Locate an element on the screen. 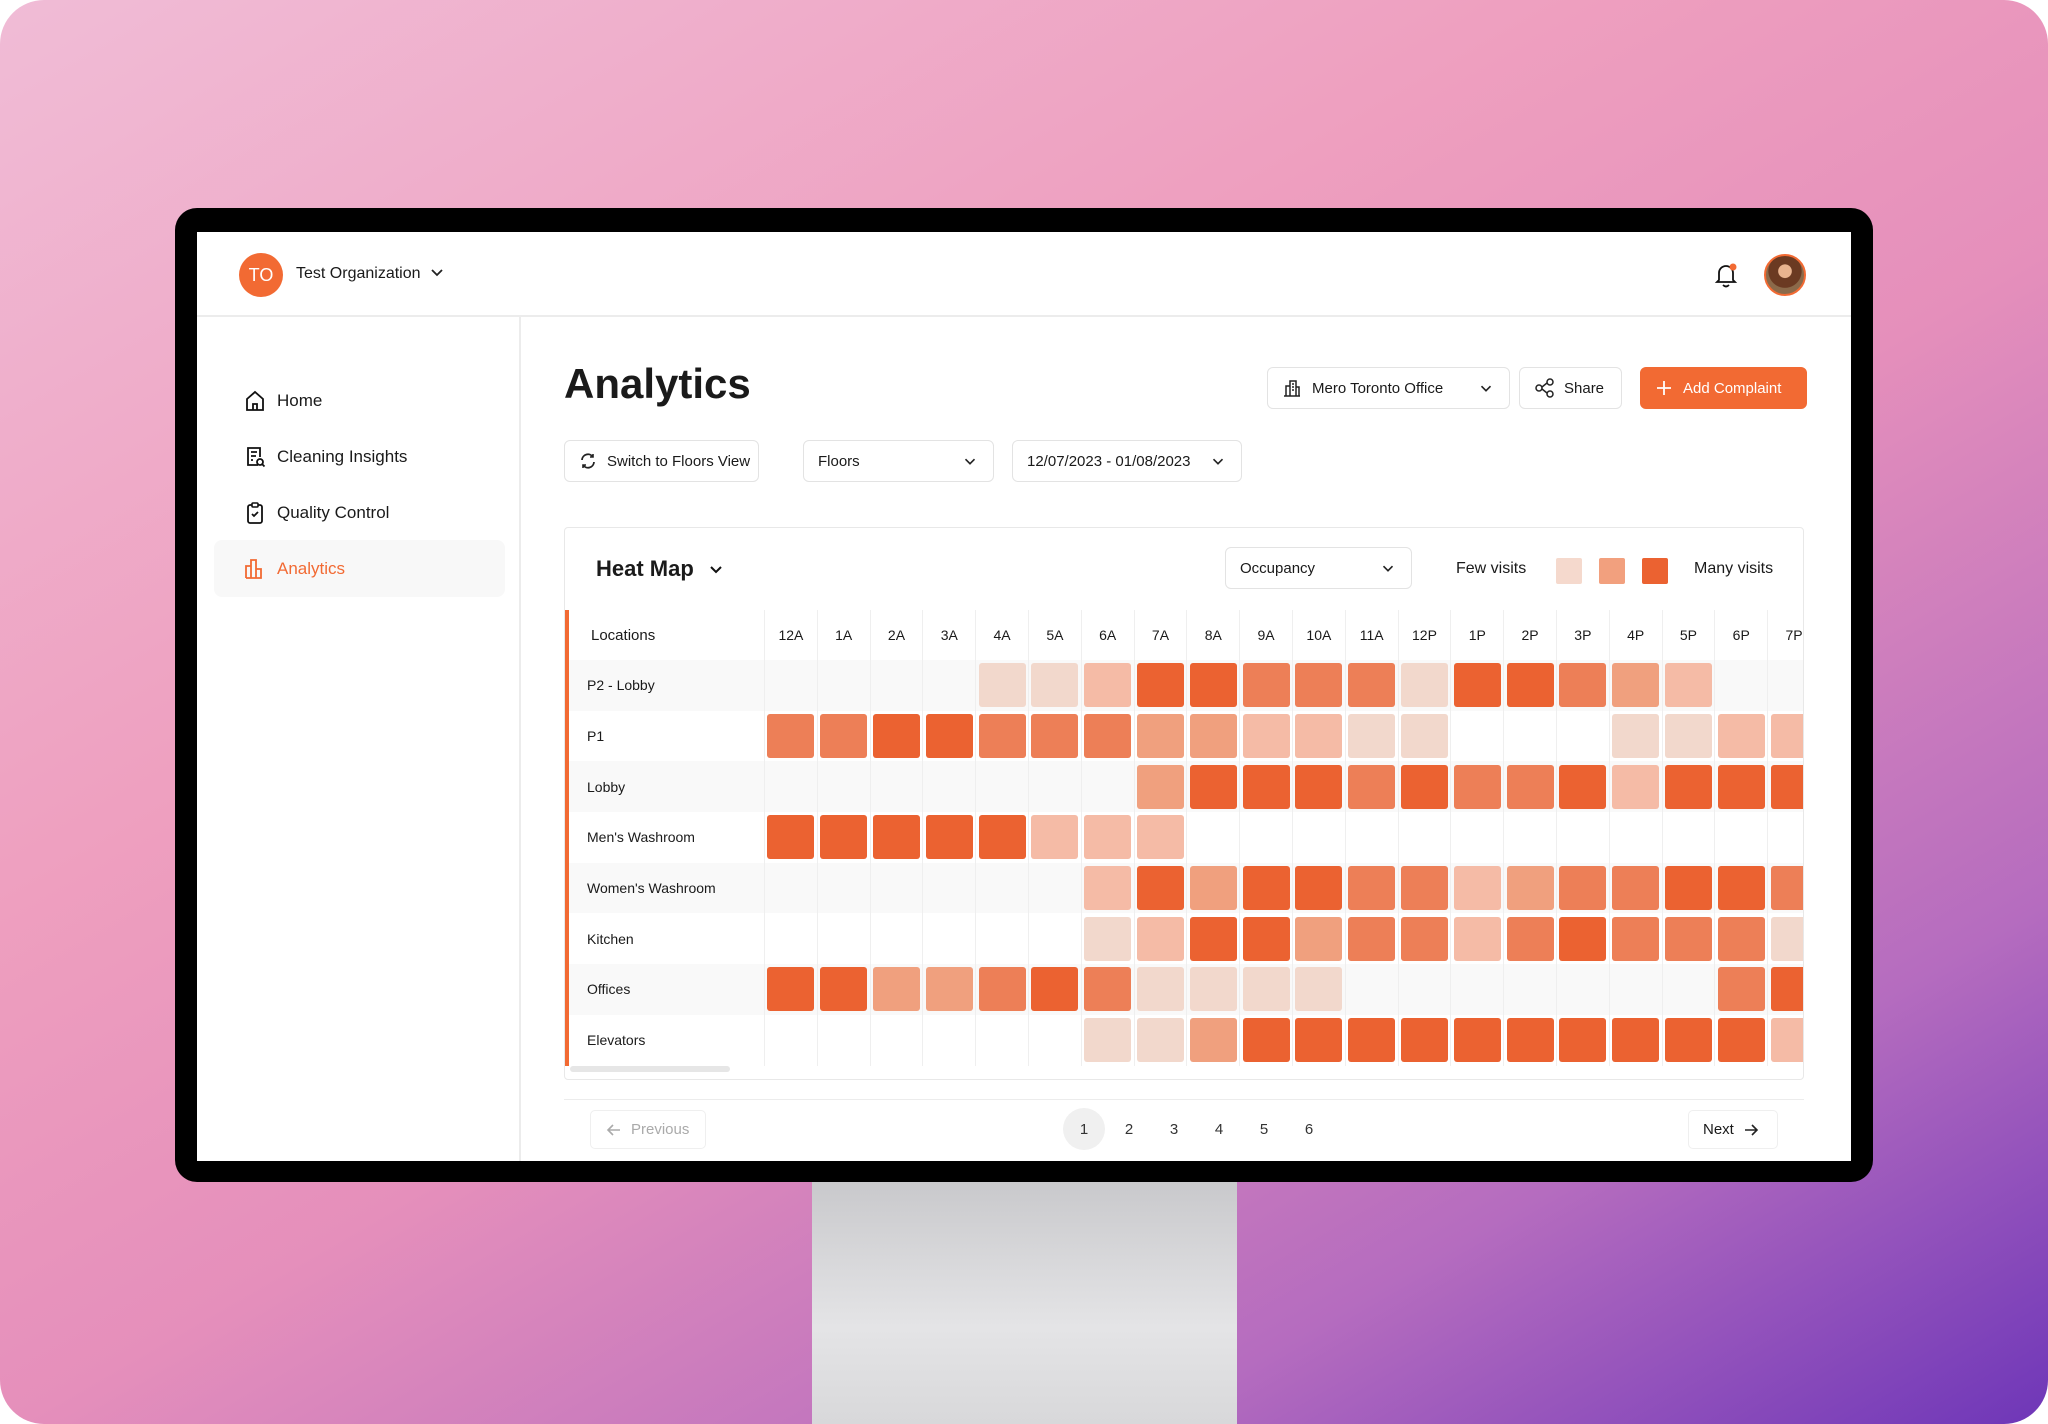  heatmap-type-select: Heat Map is located at coordinates (661, 569).